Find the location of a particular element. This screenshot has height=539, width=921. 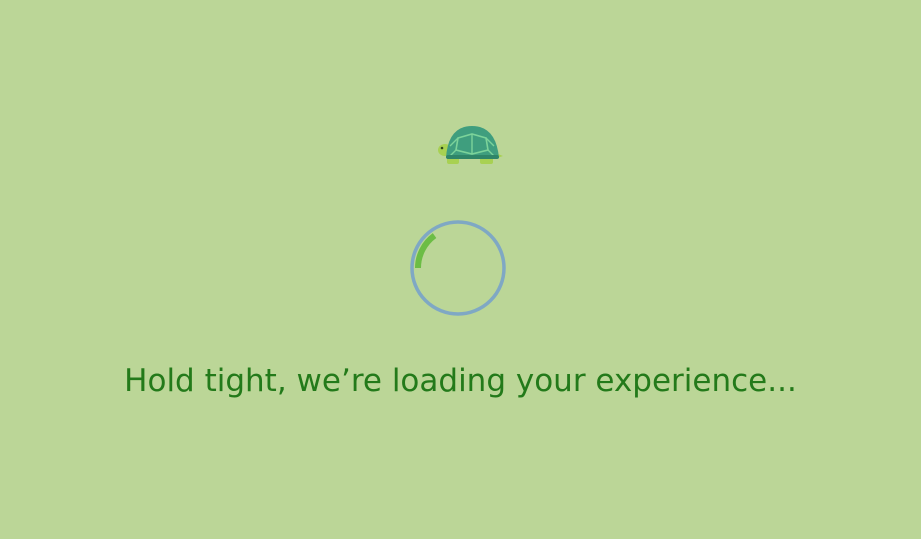

spinner-progress-arc is located at coordinates (458, 268).